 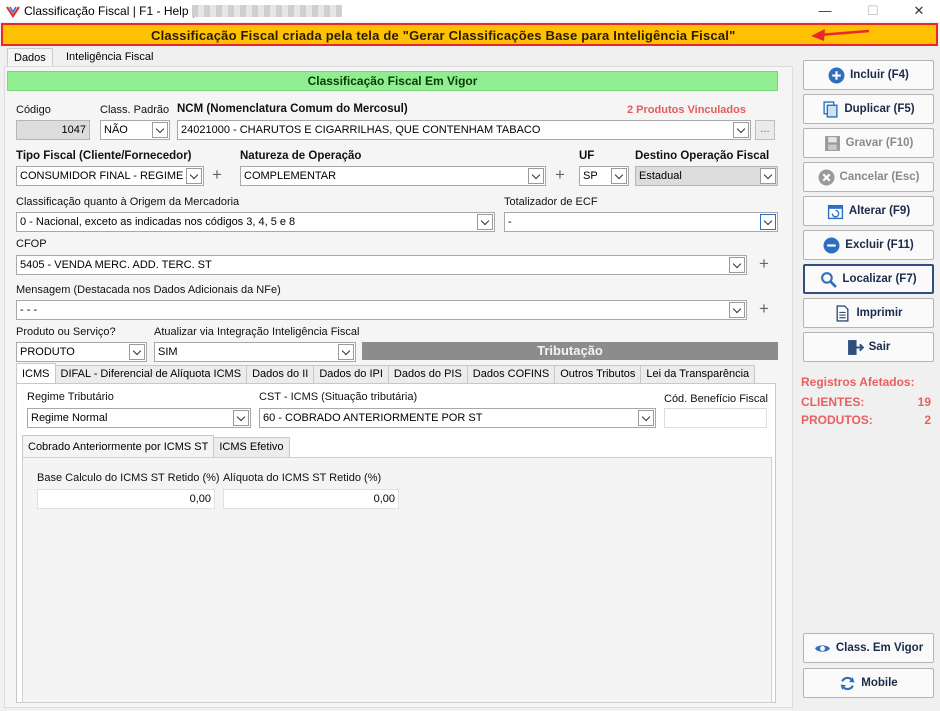 What do you see at coordinates (842, 313) in the screenshot?
I see `document-icon` at bounding box center [842, 313].